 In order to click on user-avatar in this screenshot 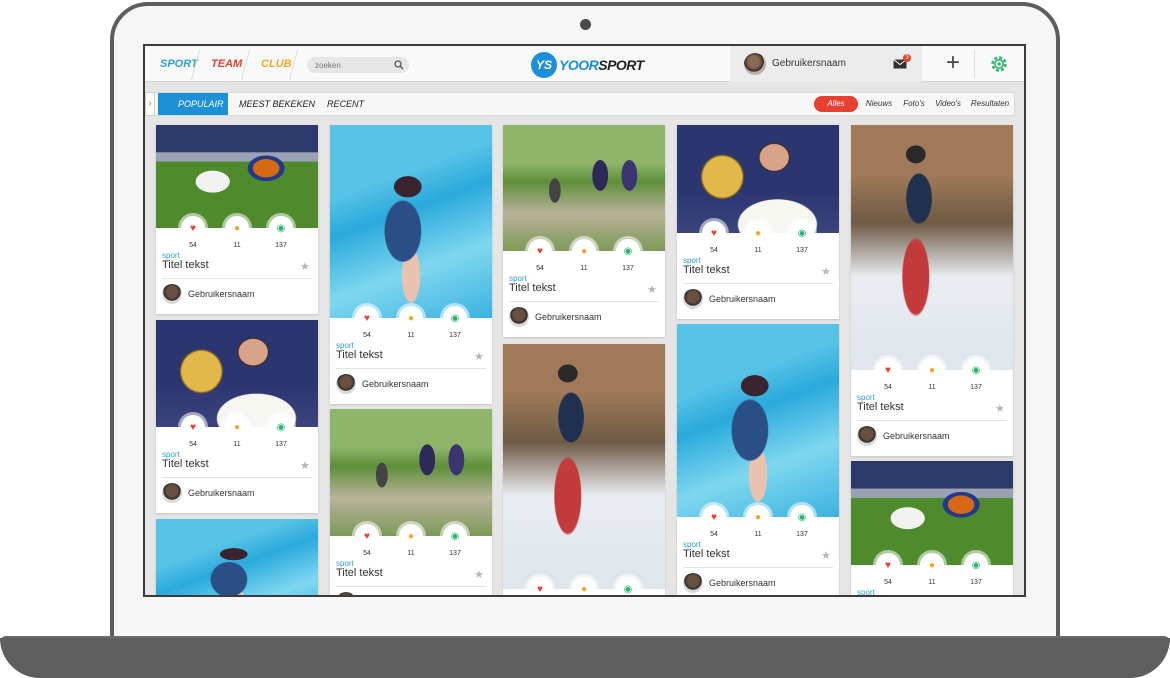, I will do `click(755, 64)`.